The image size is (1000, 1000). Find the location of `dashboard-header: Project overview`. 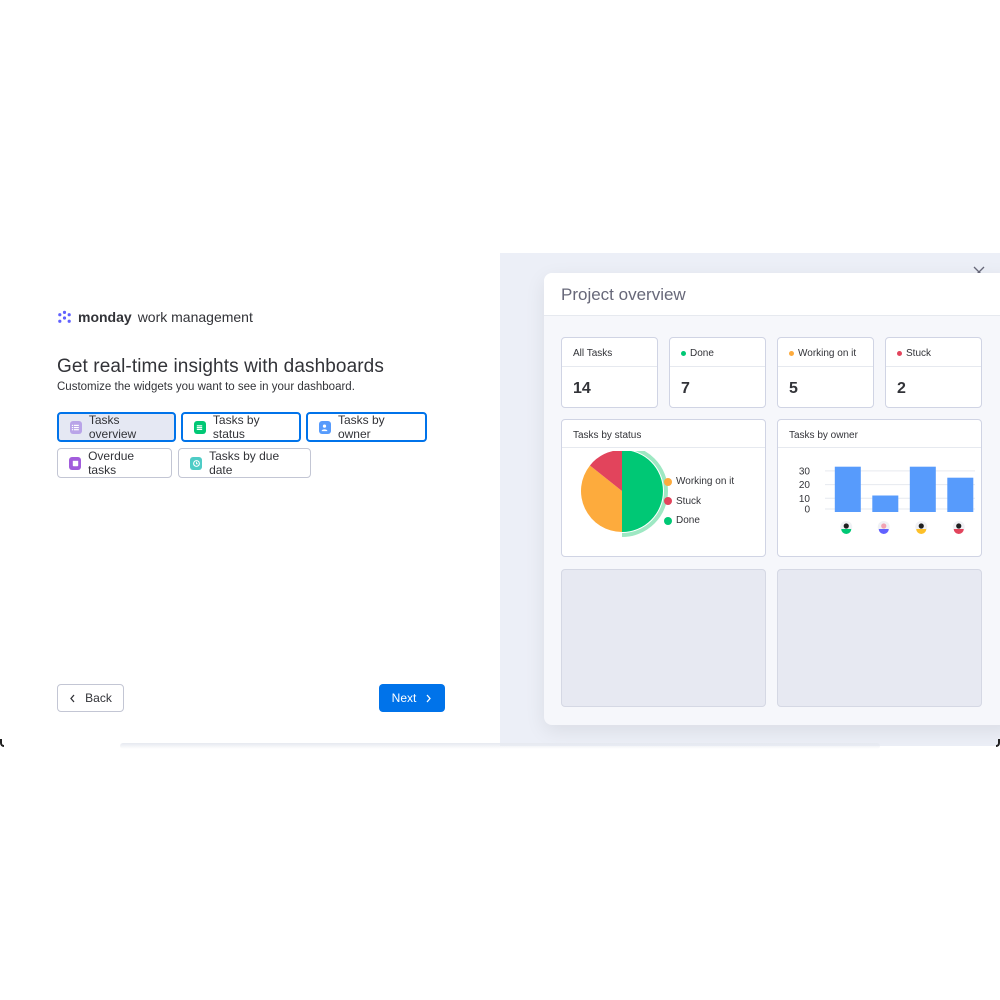

dashboard-header: Project overview is located at coordinates (772, 294).